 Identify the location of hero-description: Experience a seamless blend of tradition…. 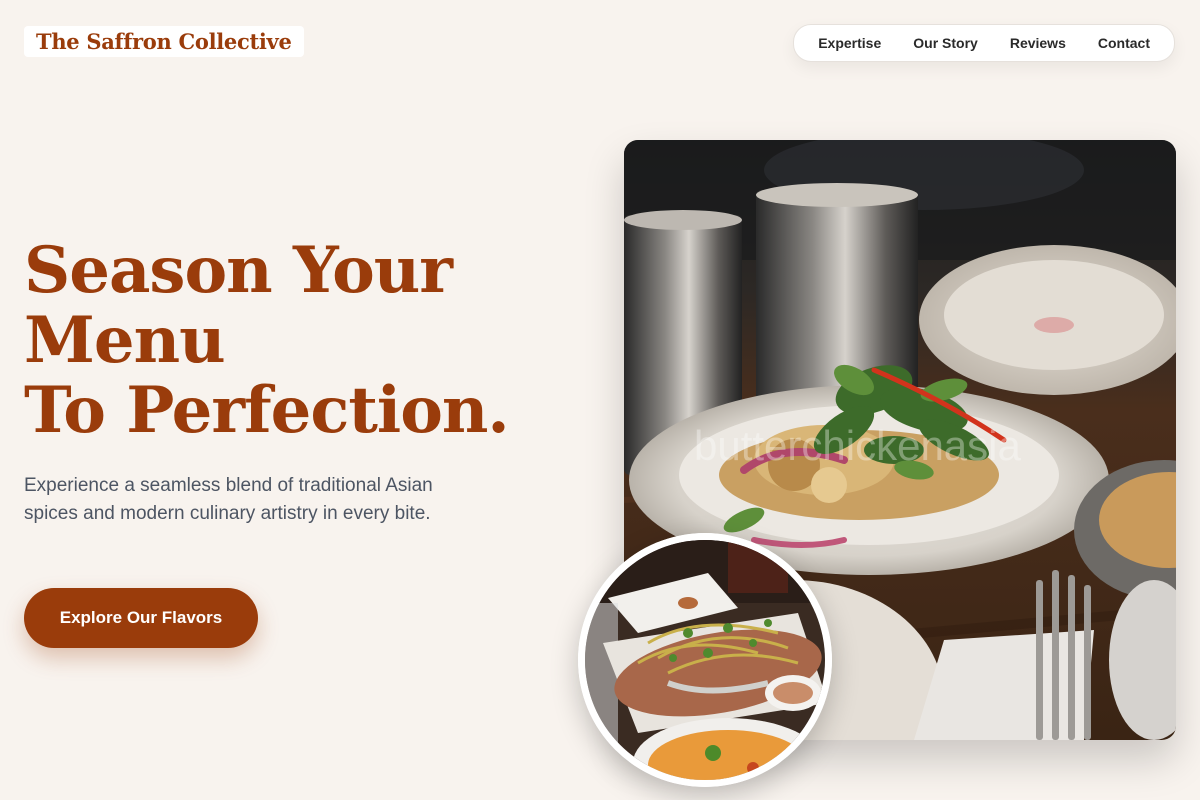
(228, 499).